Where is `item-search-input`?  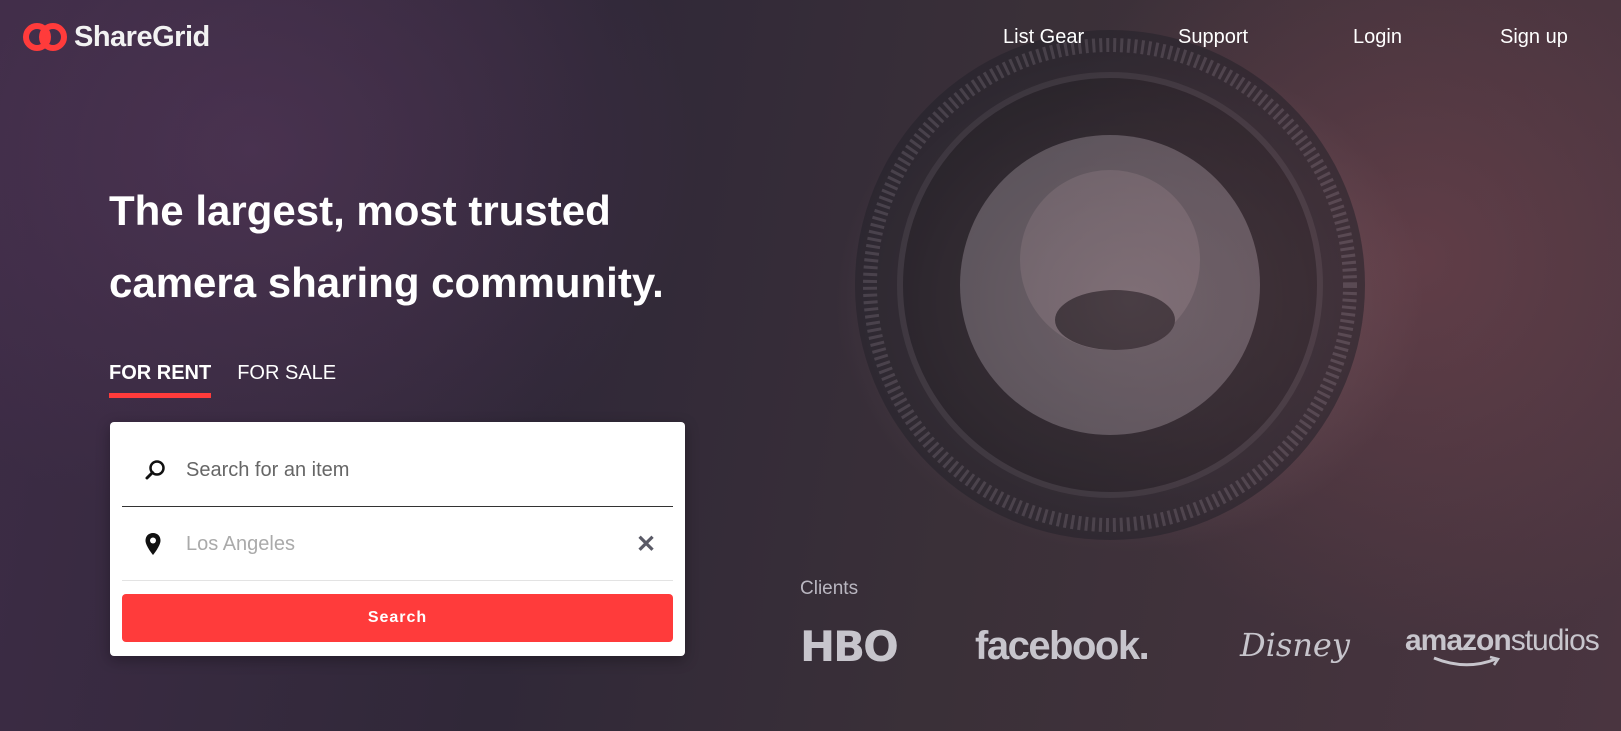
item-search-input is located at coordinates (428, 470).